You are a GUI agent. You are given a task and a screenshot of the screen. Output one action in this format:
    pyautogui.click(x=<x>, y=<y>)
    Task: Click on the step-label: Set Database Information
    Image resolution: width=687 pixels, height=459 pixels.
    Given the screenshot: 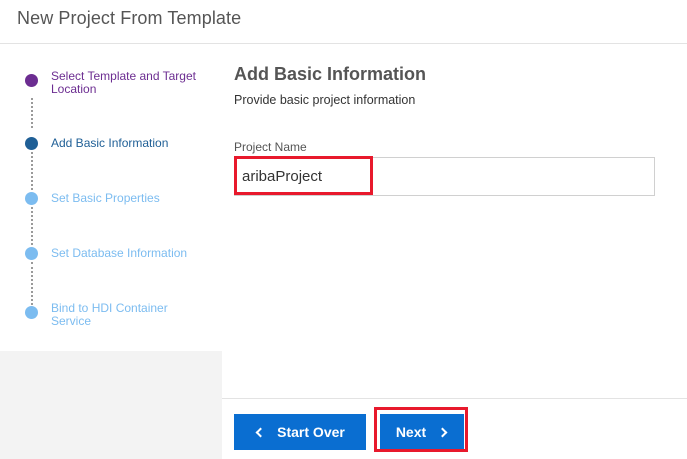 What is the action you would take?
    pyautogui.click(x=119, y=253)
    